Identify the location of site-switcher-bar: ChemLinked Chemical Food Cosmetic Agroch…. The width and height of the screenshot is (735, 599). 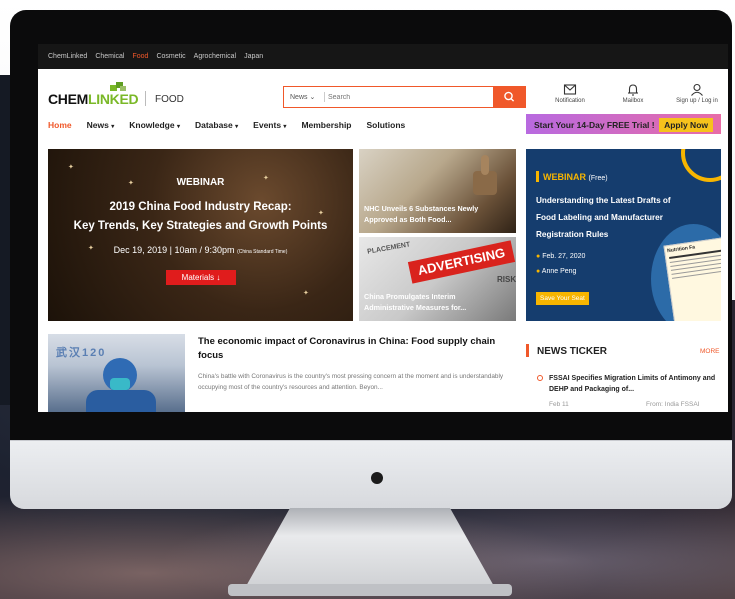
(383, 56).